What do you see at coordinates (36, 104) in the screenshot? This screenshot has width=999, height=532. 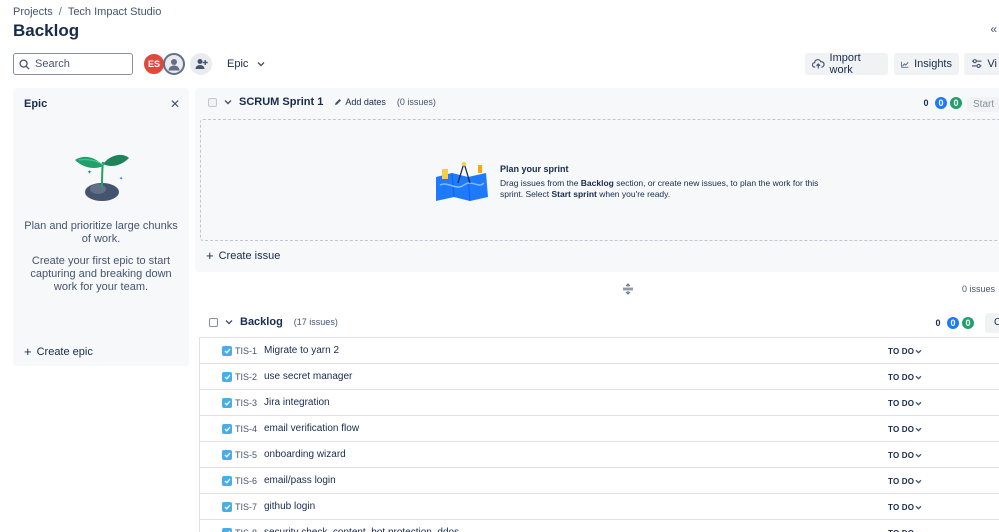 I see `epic-panel-title: Epic` at bounding box center [36, 104].